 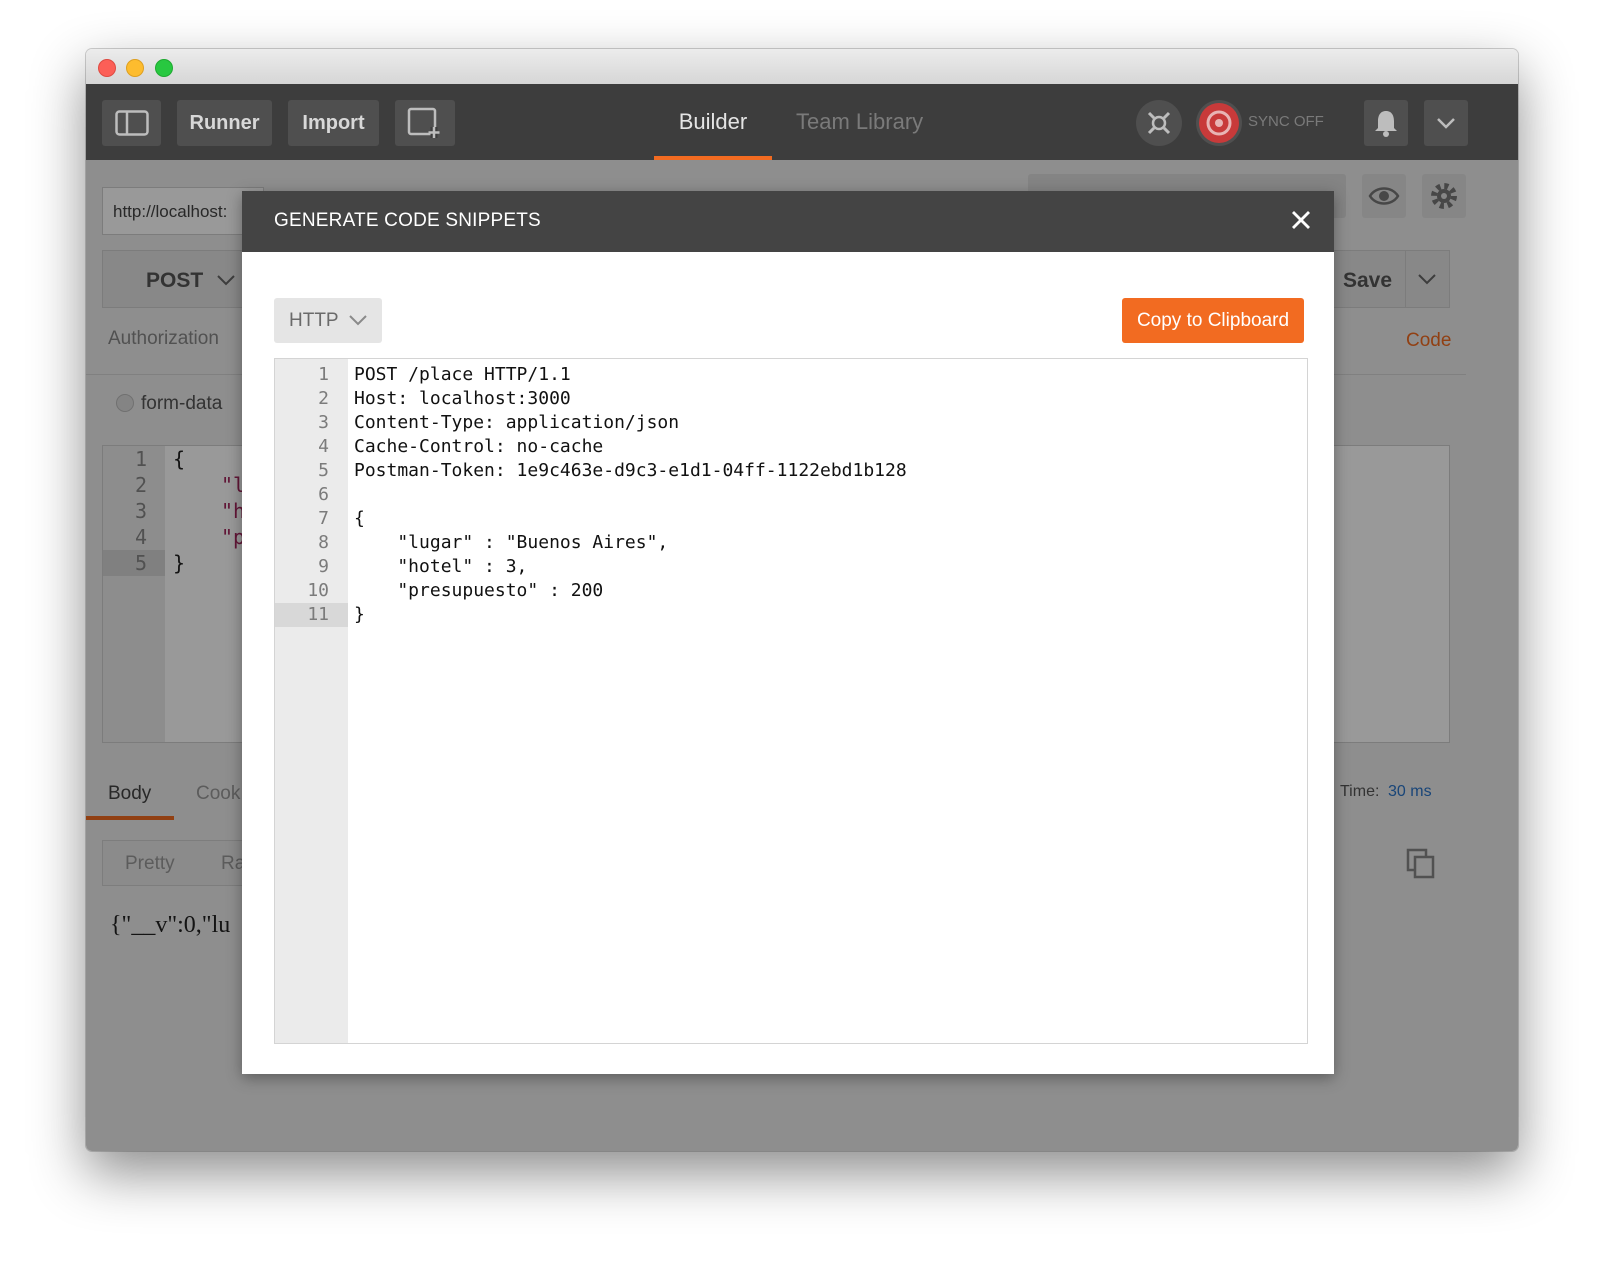 I want to click on line-number: 6, so click(x=323, y=494).